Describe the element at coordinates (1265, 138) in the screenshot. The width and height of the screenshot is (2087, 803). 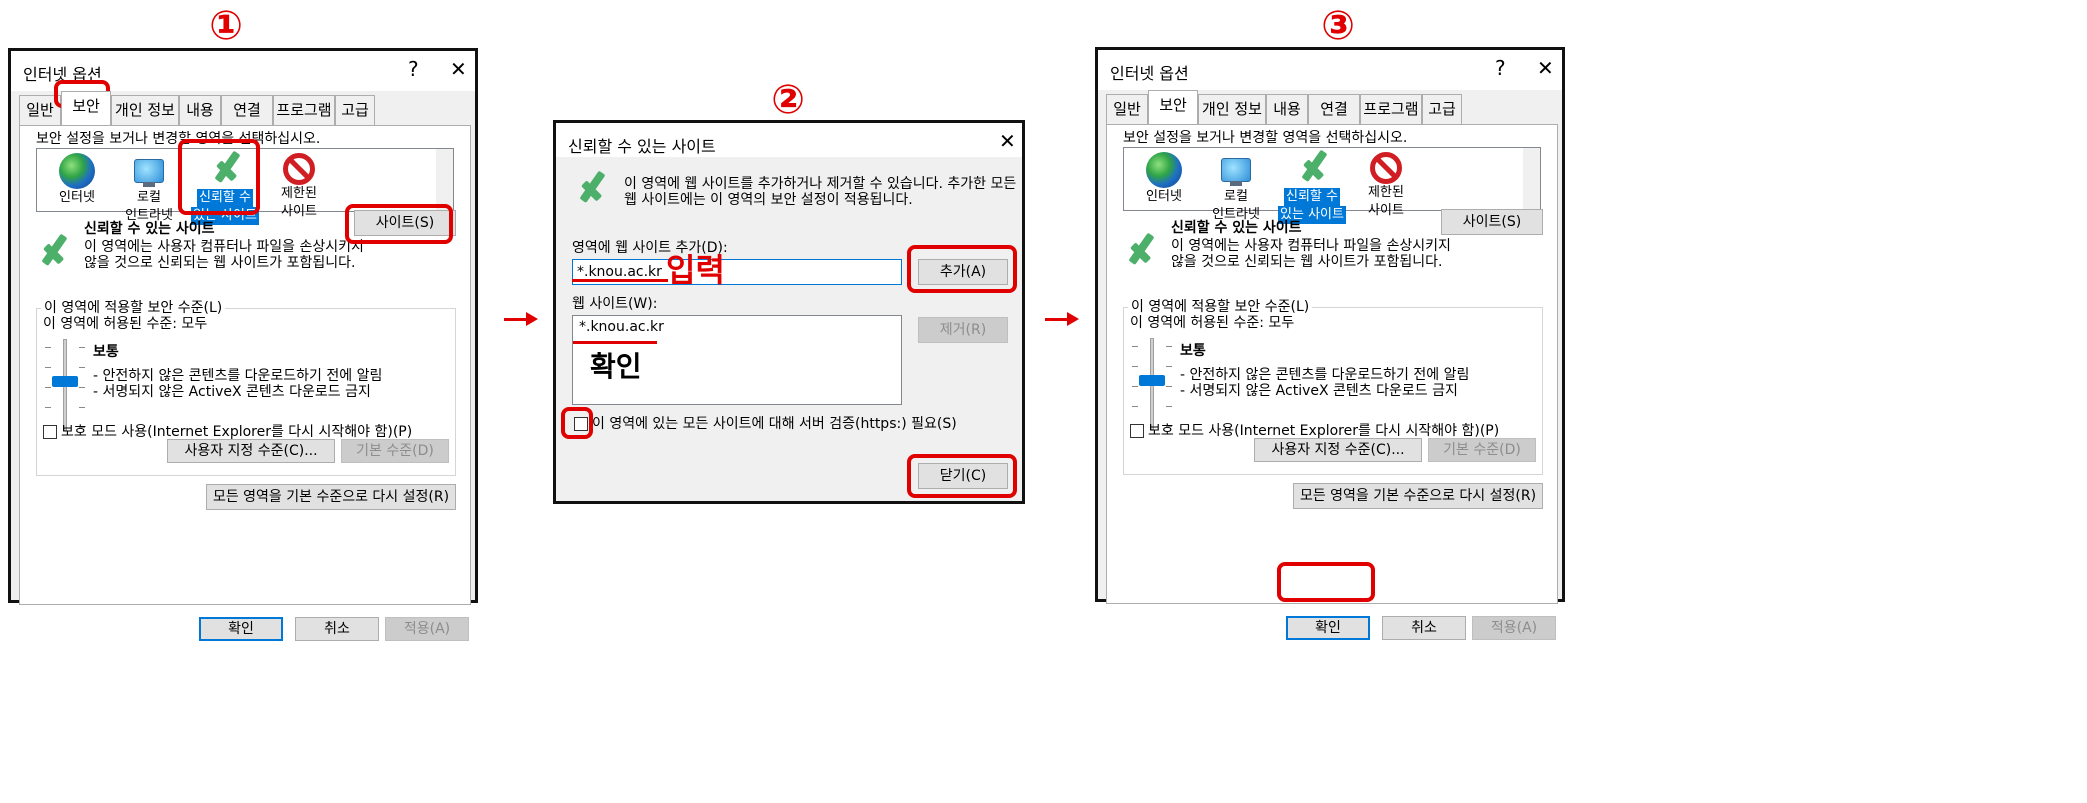
I see `zone-prompt: 보안 설정을 보거나 변경할 영역을 선택하십시오.` at that location.